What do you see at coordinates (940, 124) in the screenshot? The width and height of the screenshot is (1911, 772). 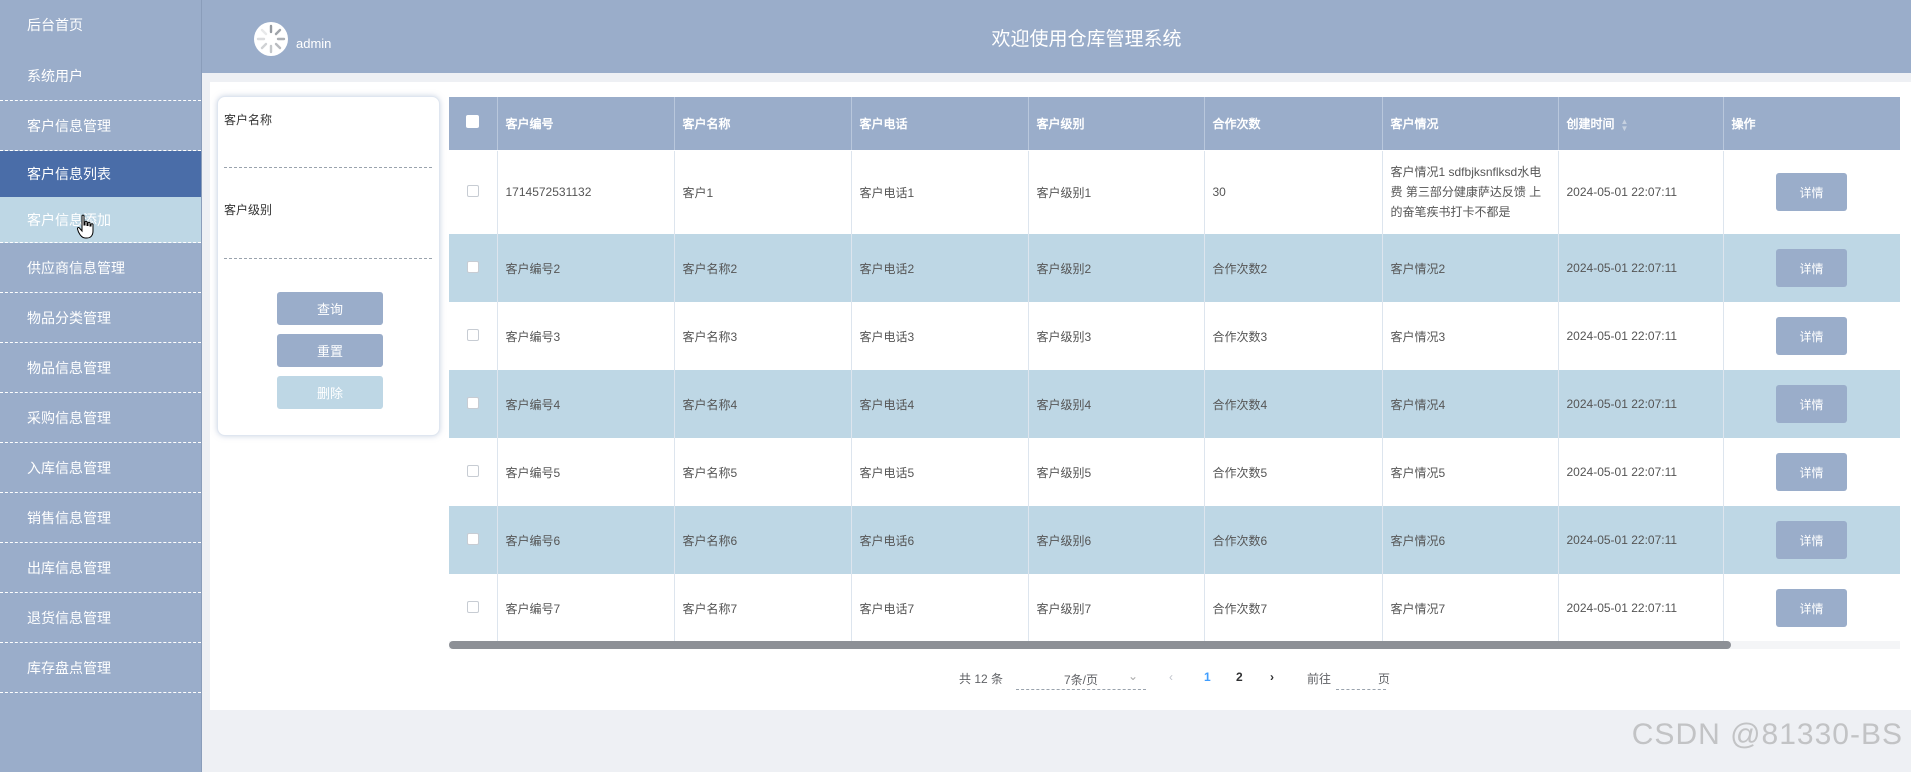 I see `column-header-phone: 客户电话` at bounding box center [940, 124].